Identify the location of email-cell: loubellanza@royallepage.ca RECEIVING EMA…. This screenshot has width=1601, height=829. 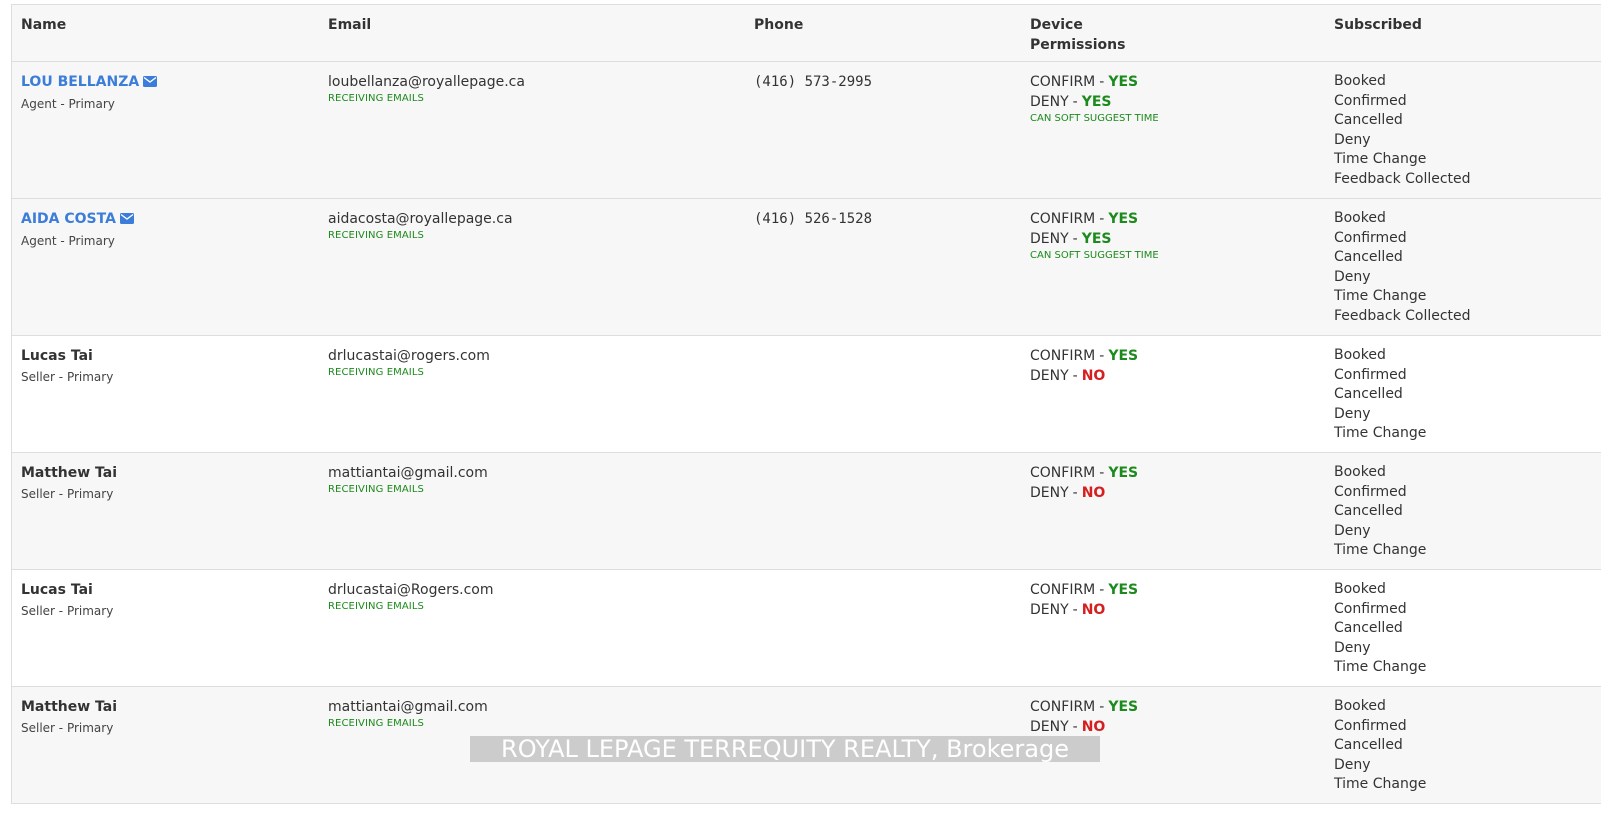
(538, 89).